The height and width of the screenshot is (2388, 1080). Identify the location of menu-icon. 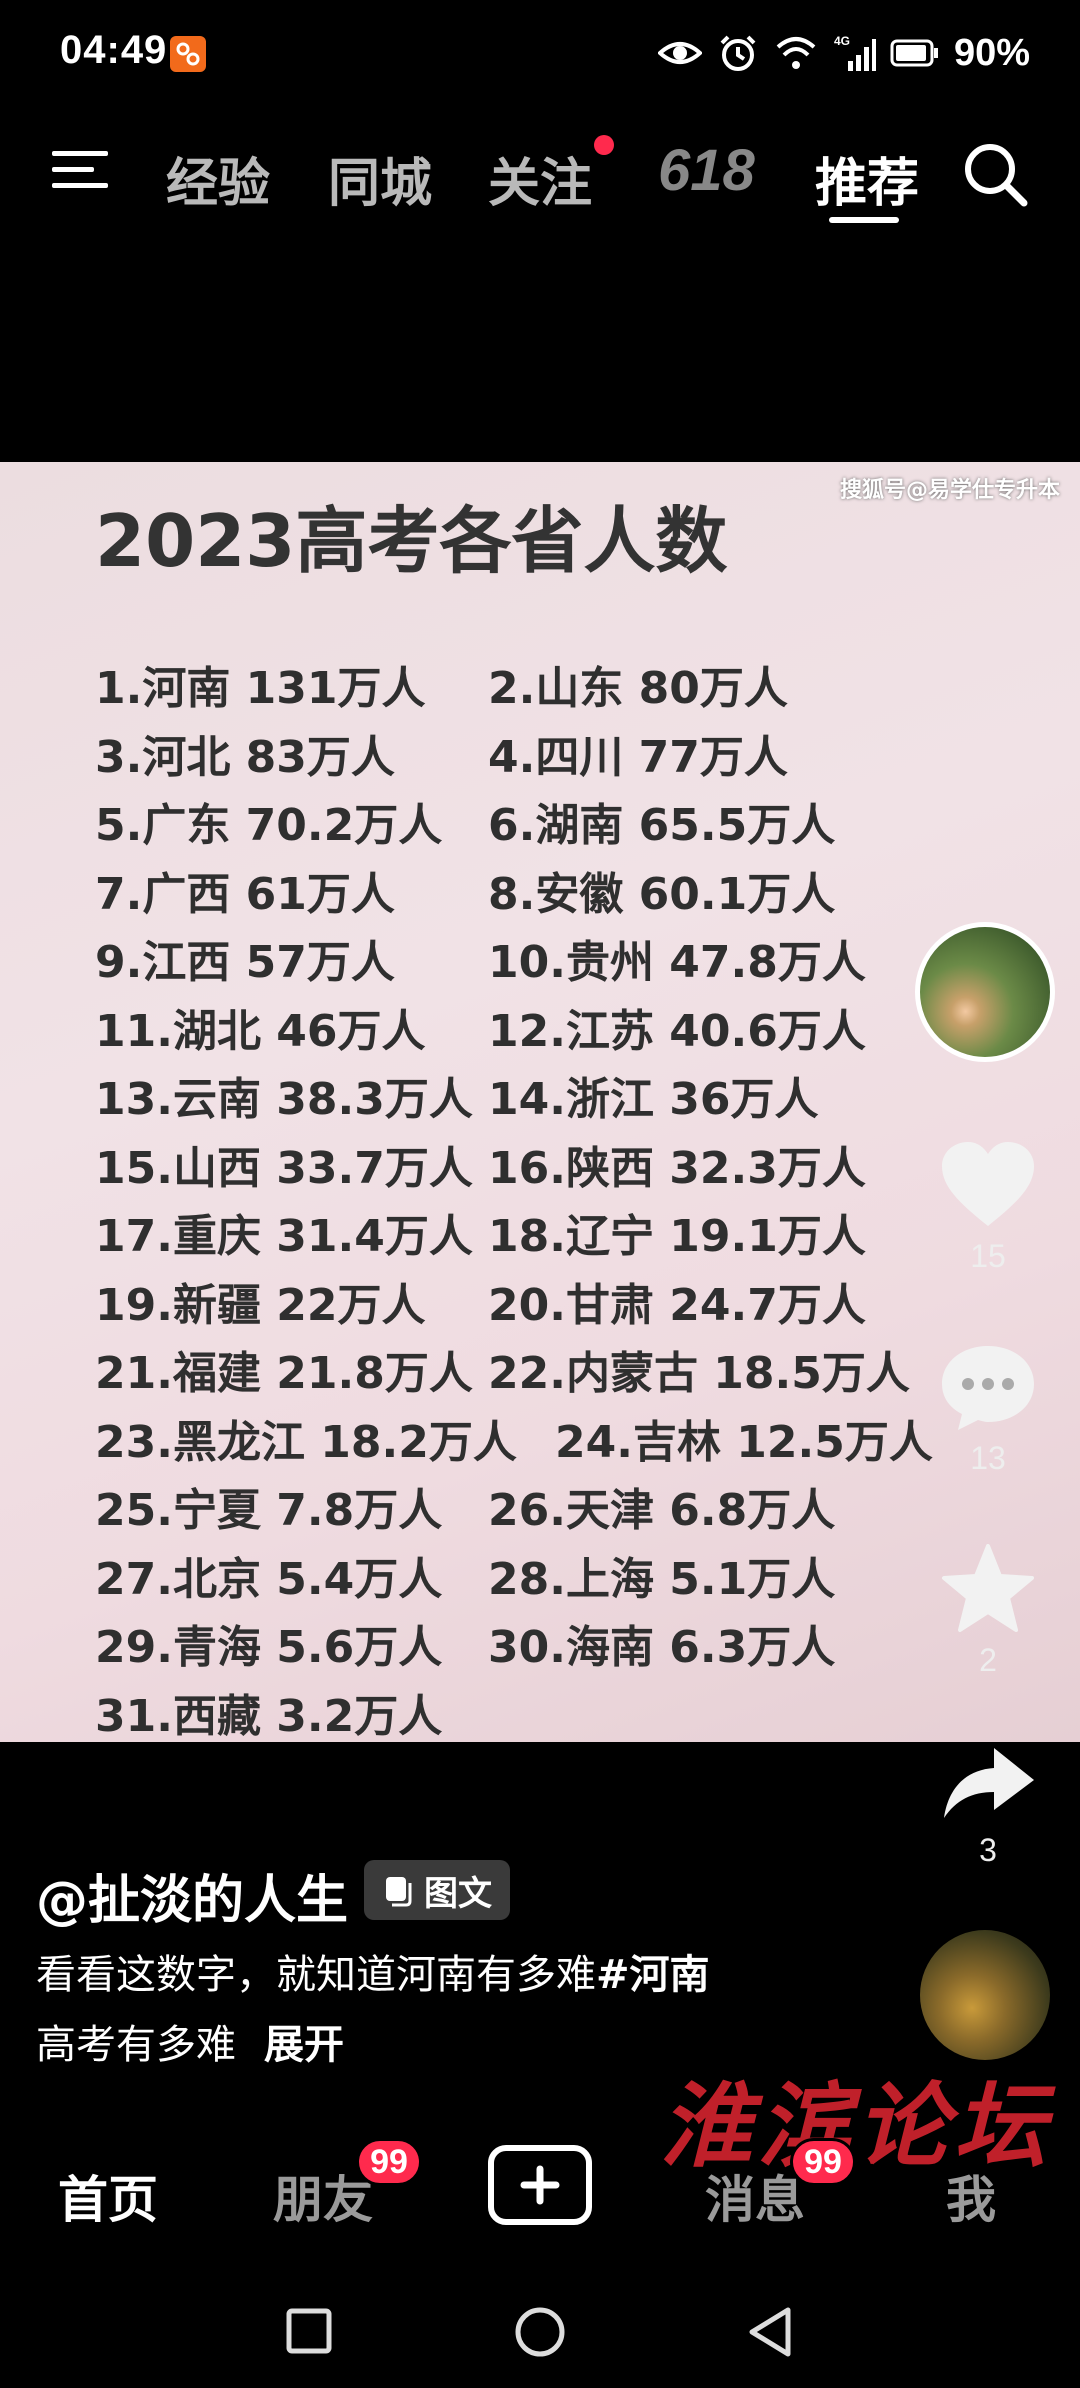
(82, 170).